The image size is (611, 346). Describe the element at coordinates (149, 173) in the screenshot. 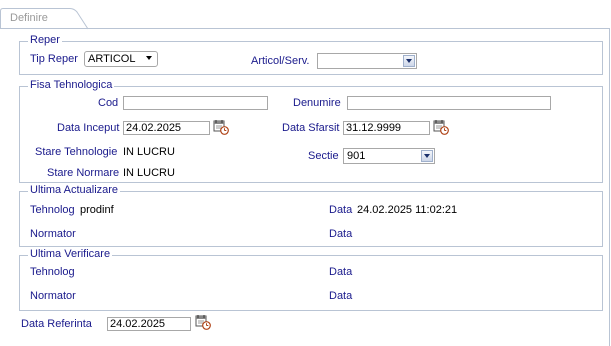

I see `stare-normare-value: IN LUCRU` at that location.